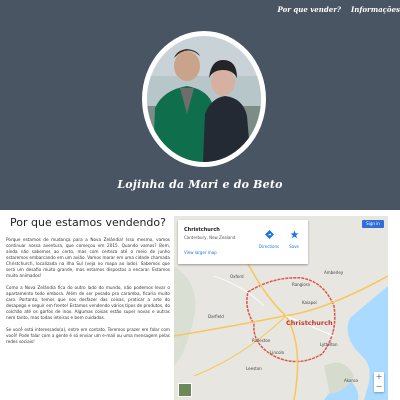 Image resolution: width=400 pixels, height=400 pixels. What do you see at coordinates (88, 222) in the screenshot?
I see `section-heading: Por que estamos vendendo?` at bounding box center [88, 222].